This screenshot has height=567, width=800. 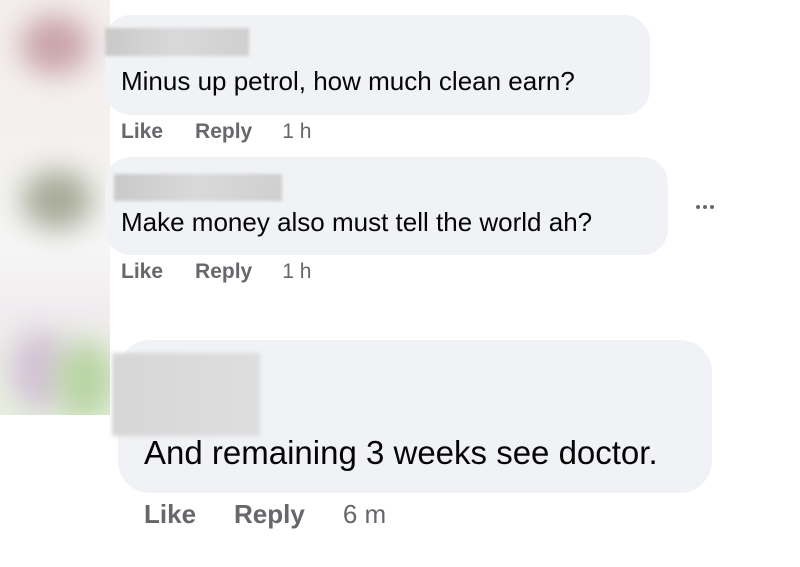 I want to click on comment-actions: Like Reply 6 m, so click(x=265, y=514).